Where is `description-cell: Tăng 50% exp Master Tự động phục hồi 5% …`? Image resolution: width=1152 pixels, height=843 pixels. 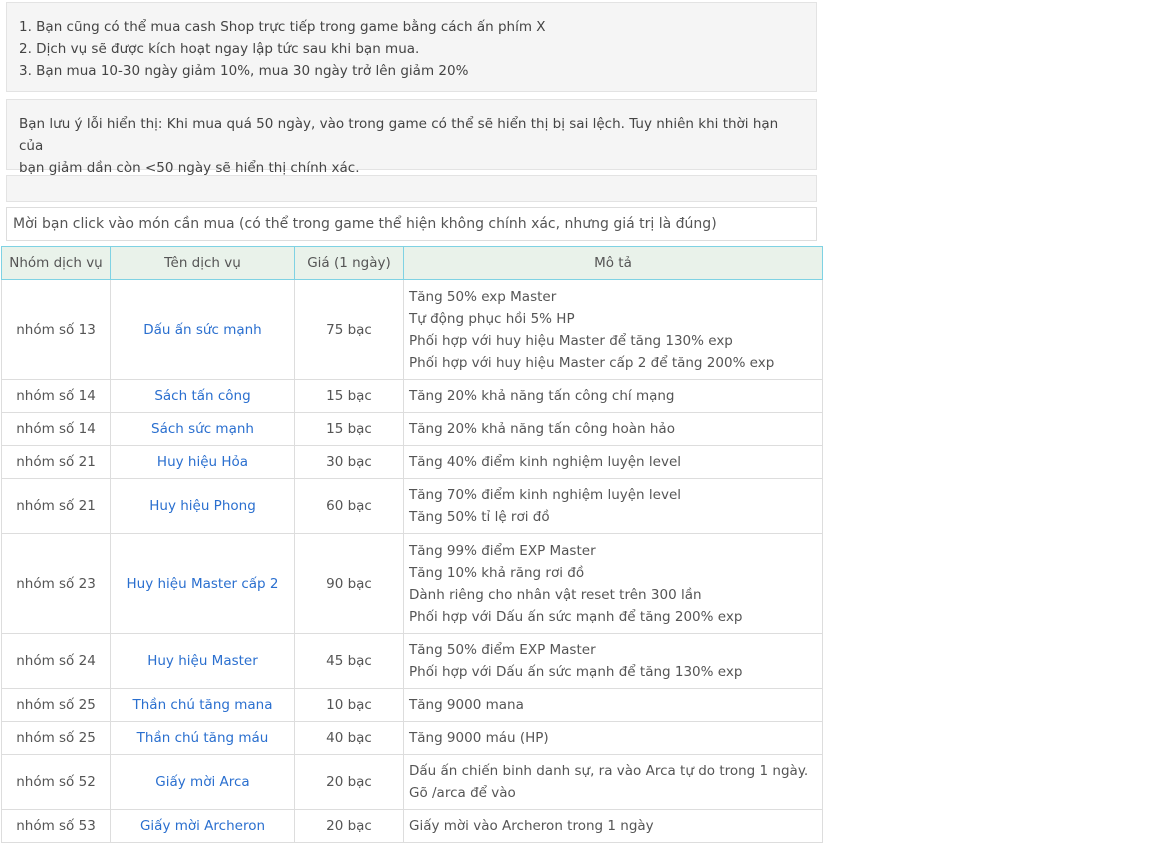
description-cell: Tăng 50% exp Master Tự động phục hồi 5% … is located at coordinates (613, 329).